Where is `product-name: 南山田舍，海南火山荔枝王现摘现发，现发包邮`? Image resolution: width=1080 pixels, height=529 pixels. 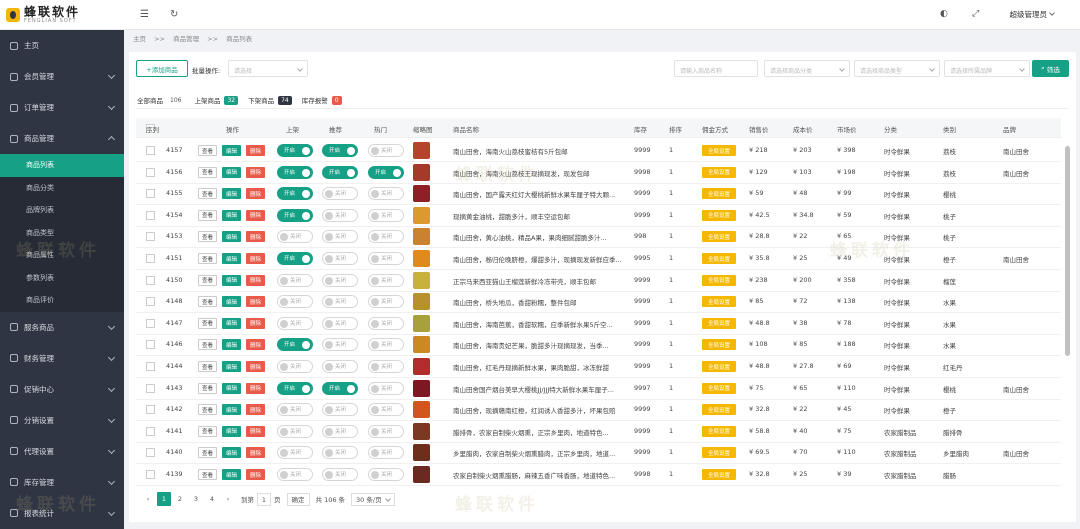 product-name: 南山田舍，海南火山荔枝王现摘现发，现发包邮 is located at coordinates (539, 173).